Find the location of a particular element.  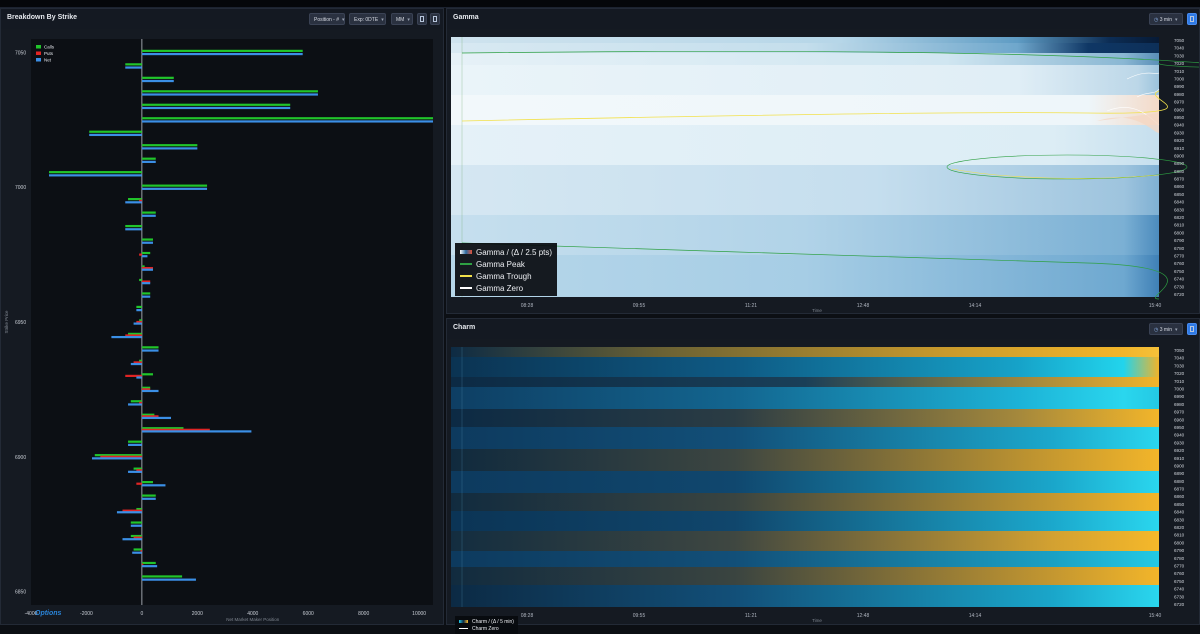

time-tick-label: 14:14 is located at coordinates (975, 306).